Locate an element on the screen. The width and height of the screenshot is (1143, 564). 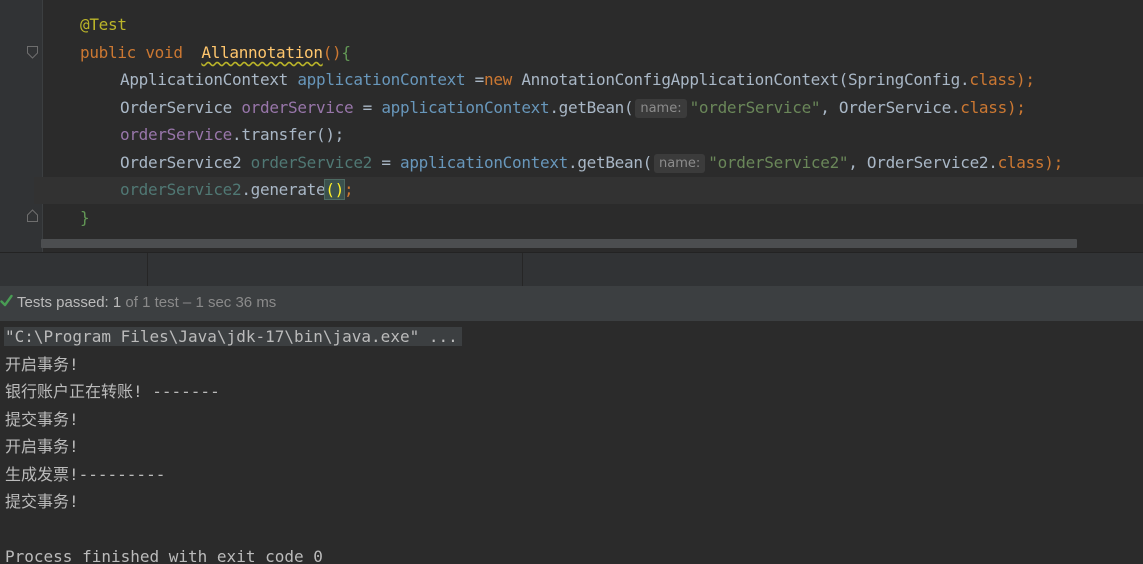
argument-rest: , OrderService2. is located at coordinates (923, 162).